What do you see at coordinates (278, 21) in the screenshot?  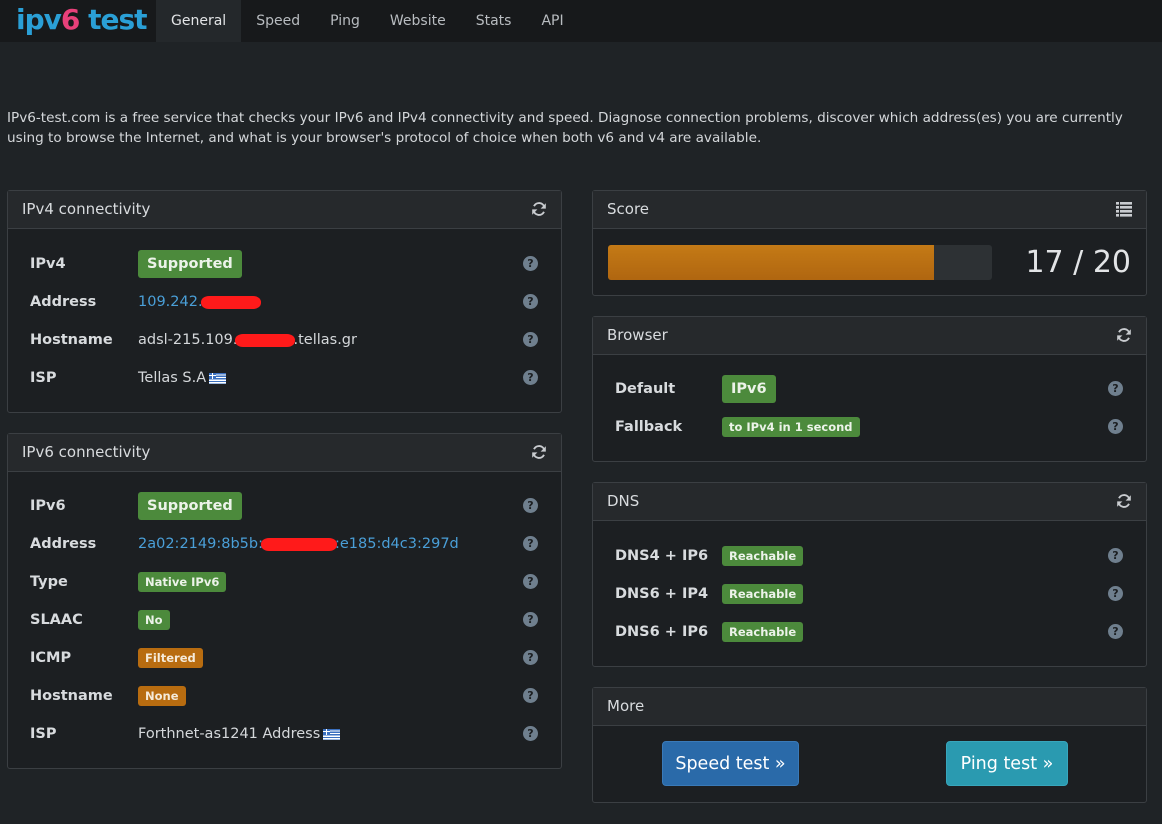 I see `nav-item-speed: Speed` at bounding box center [278, 21].